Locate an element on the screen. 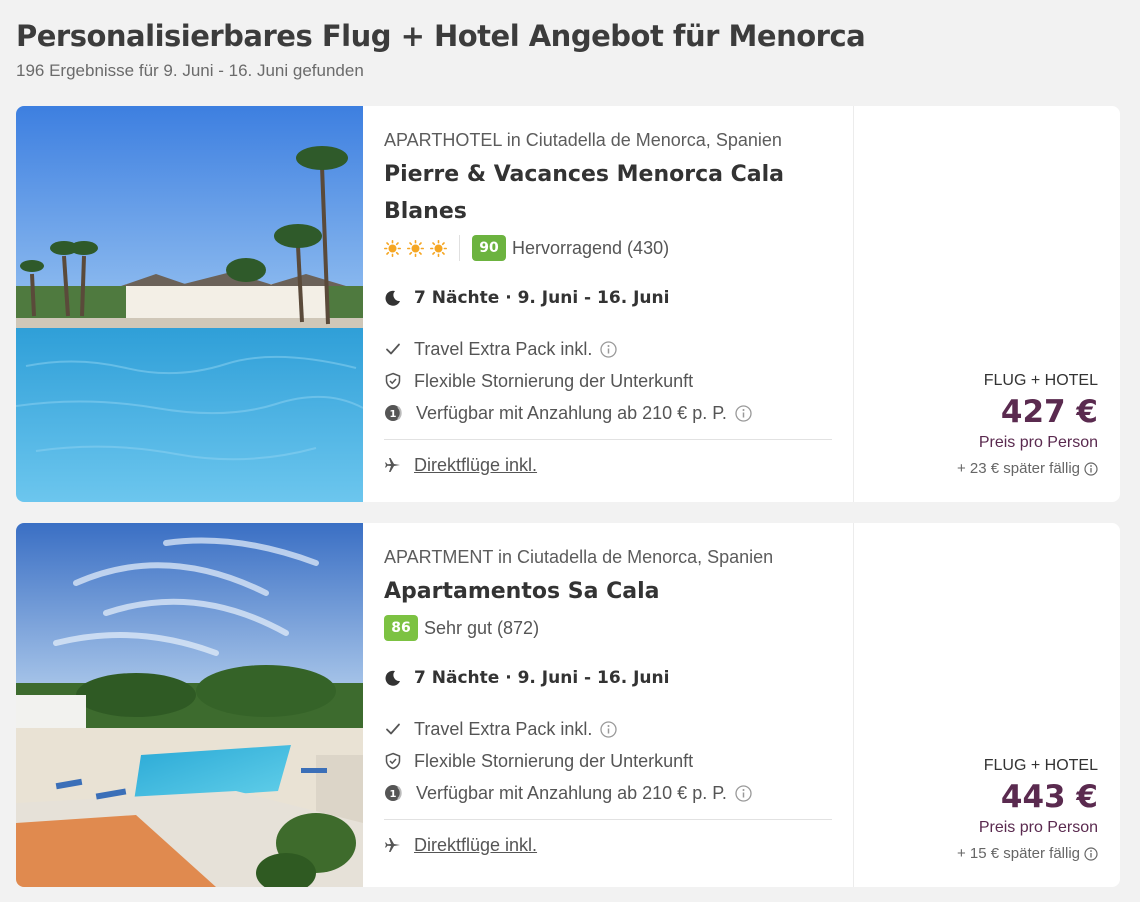  later-due-text: + 23 € später fällig is located at coordinates (1018, 468).